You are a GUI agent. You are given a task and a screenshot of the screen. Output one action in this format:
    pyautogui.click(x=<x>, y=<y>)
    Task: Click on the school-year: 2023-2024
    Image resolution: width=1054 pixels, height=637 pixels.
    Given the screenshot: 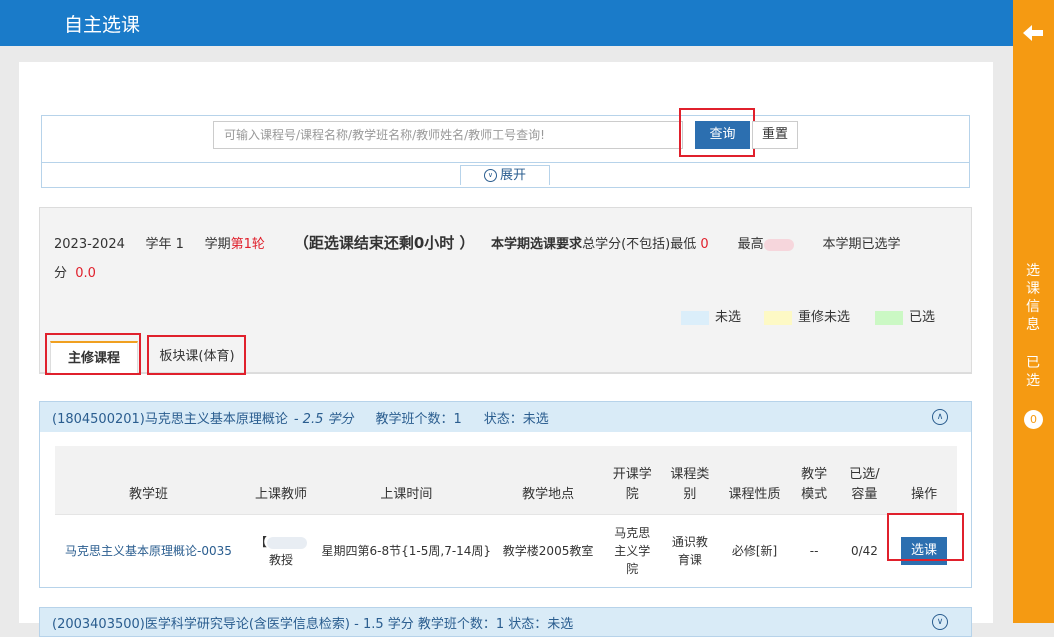 What is the action you would take?
    pyautogui.click(x=89, y=244)
    